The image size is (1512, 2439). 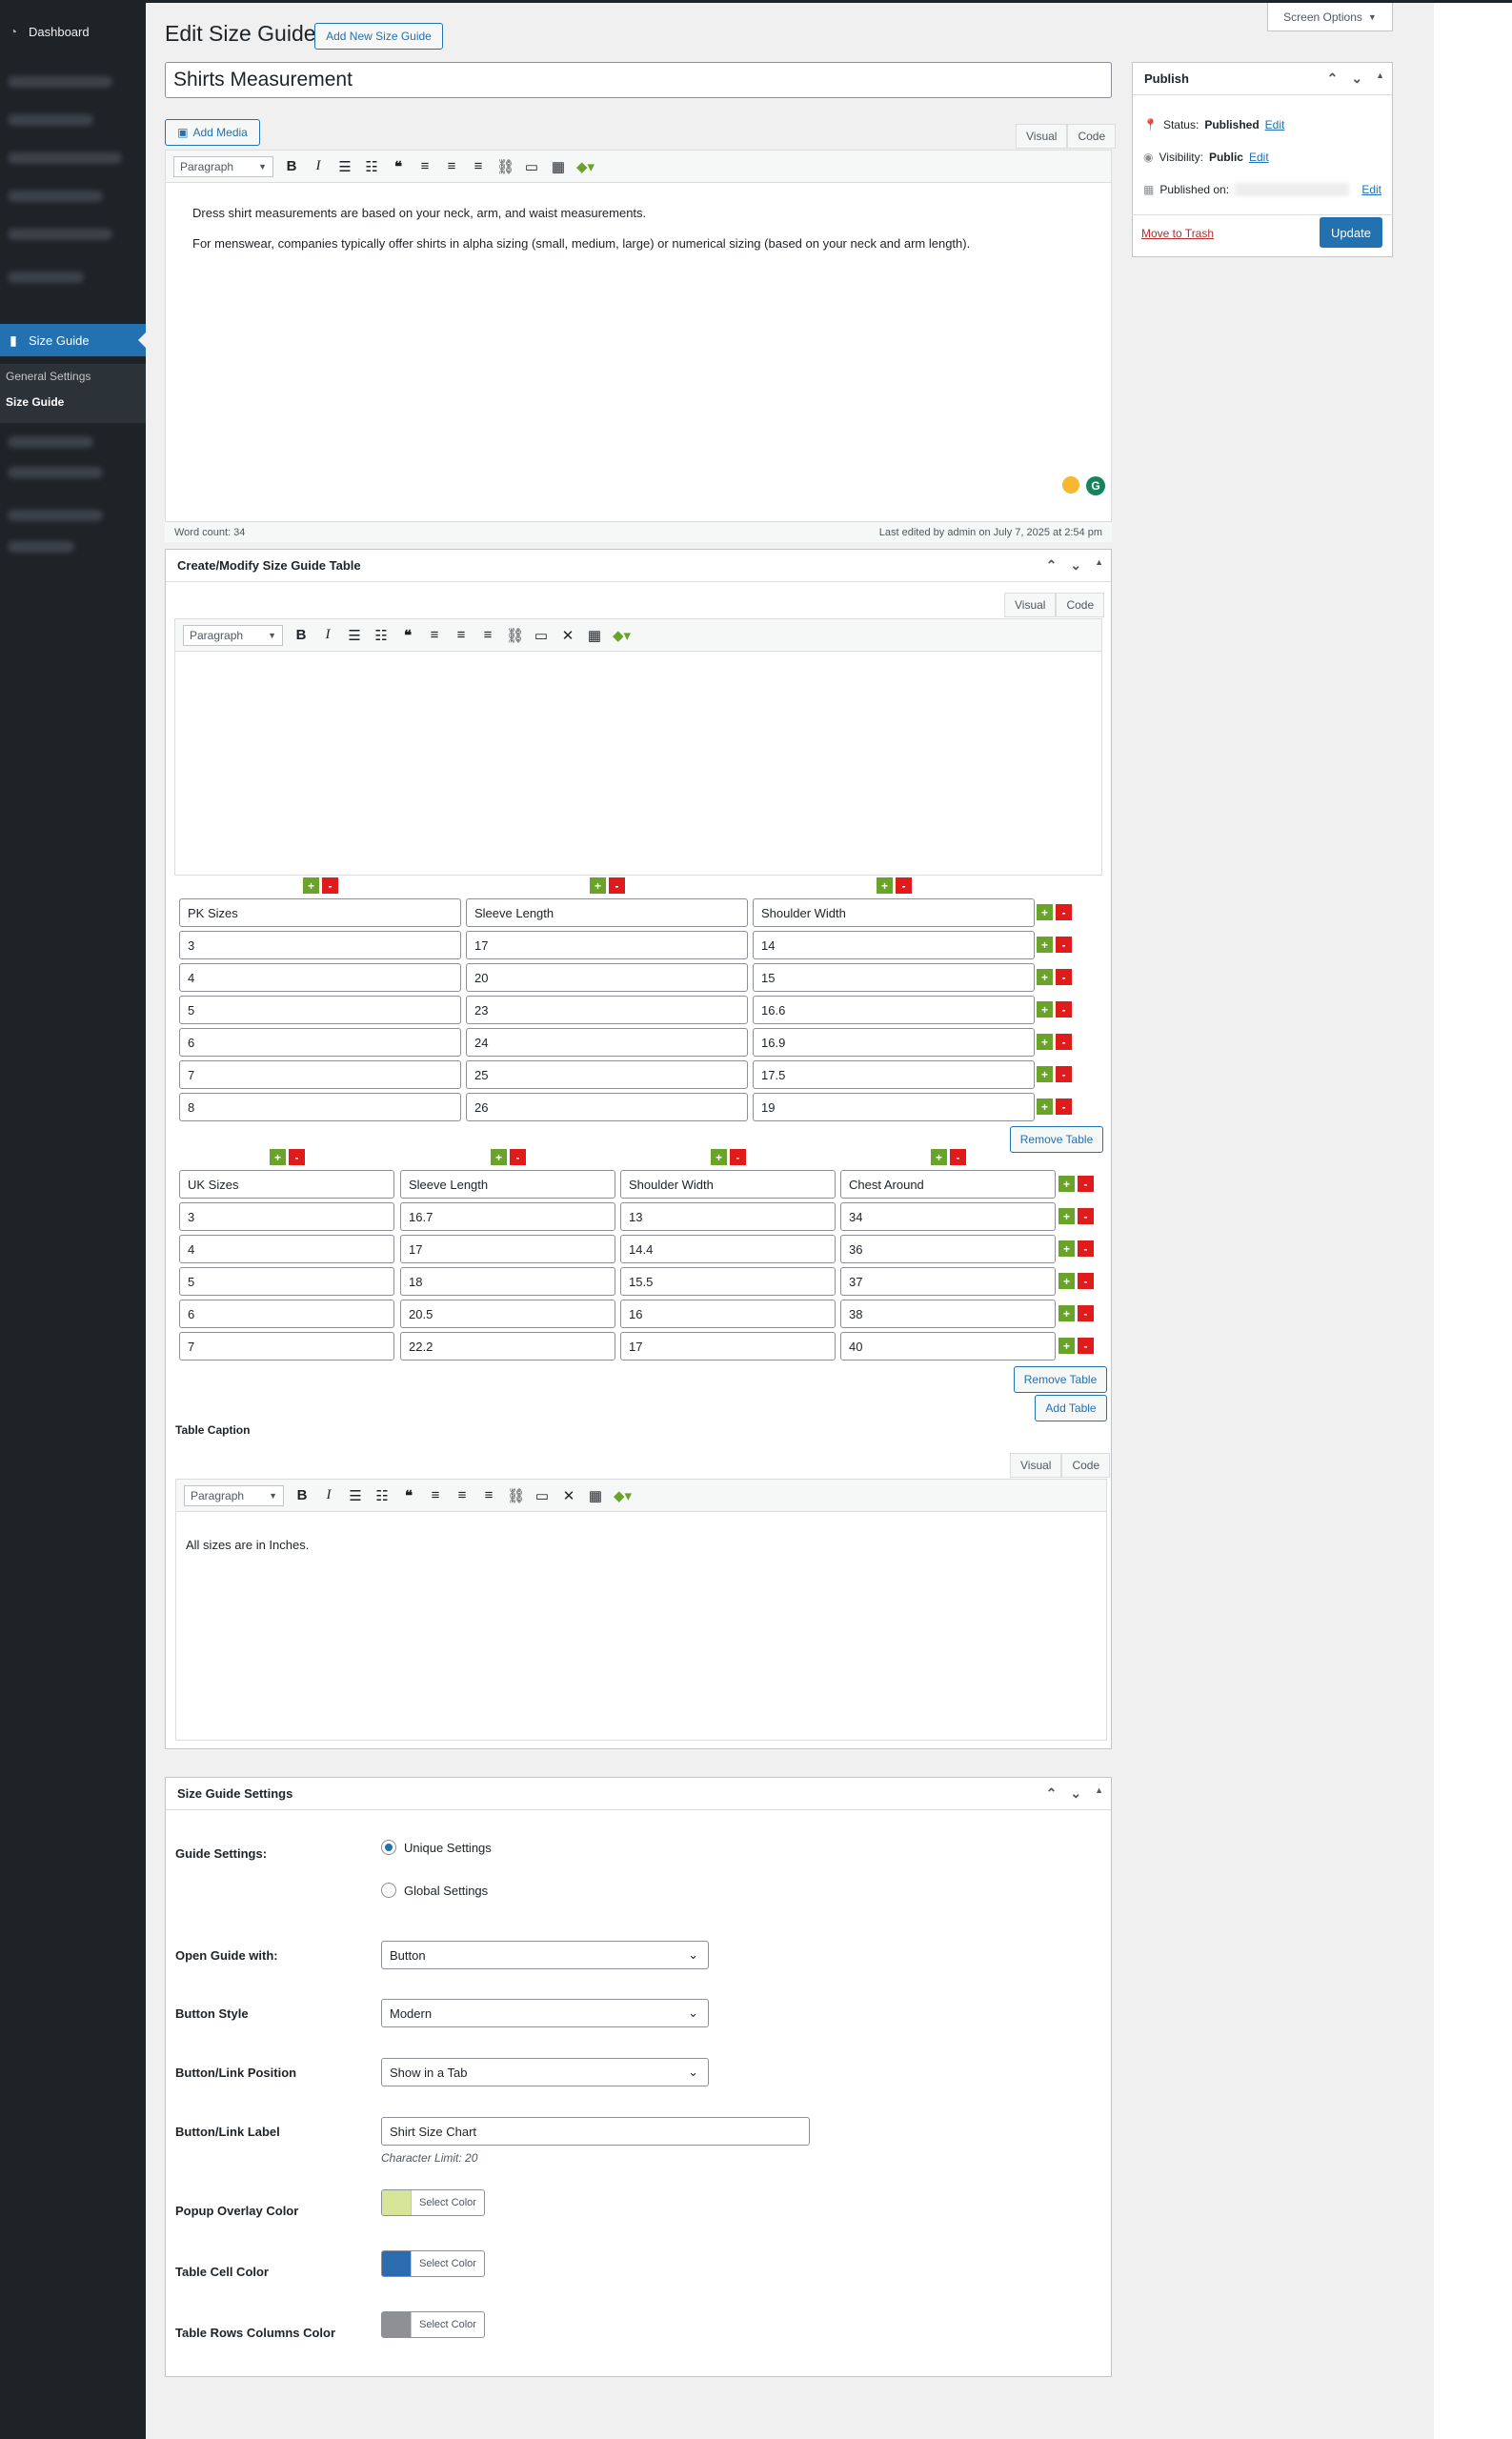 What do you see at coordinates (436, 1847) in the screenshot?
I see `unique-settings-option: Unique Settings` at bounding box center [436, 1847].